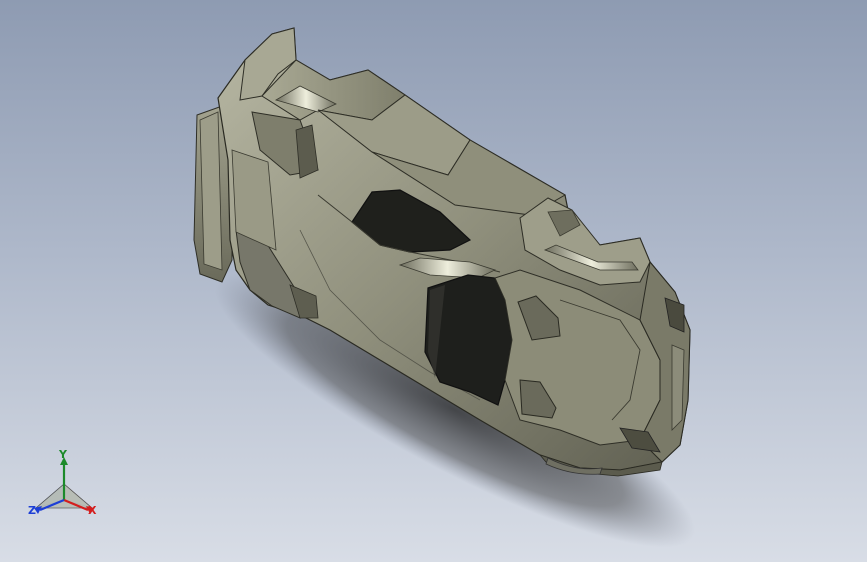 The image size is (867, 562). Describe the element at coordinates (32, 510) in the screenshot. I see `z-axis-label: Z` at that location.